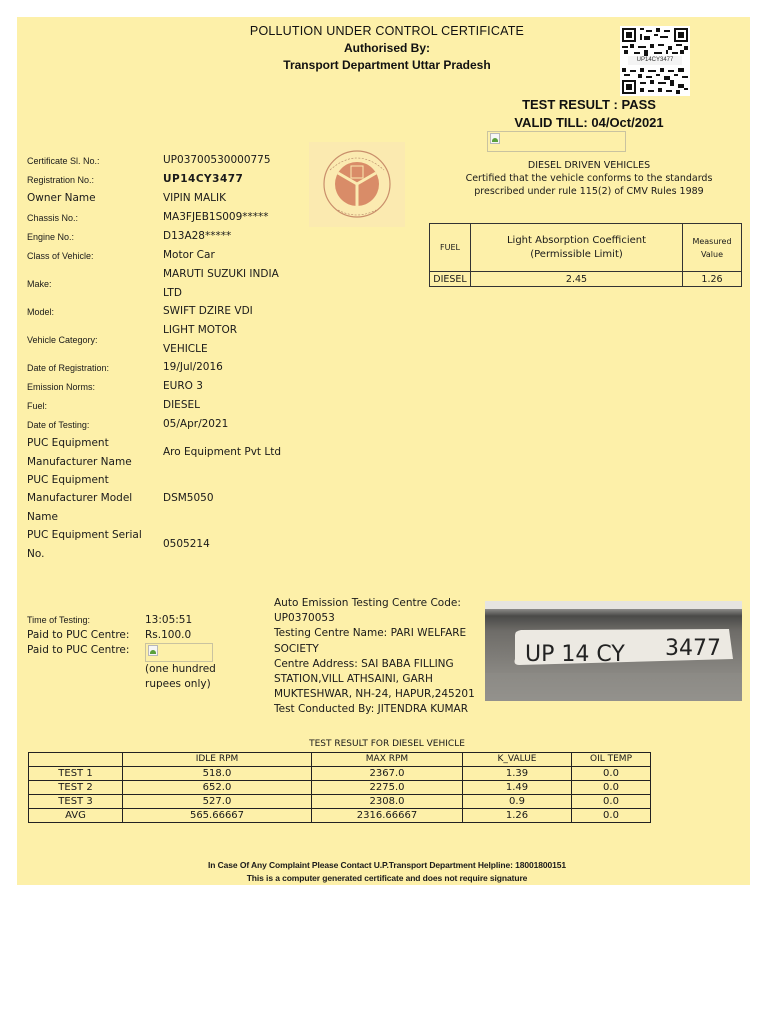  Describe the element at coordinates (450, 247) in the screenshot. I see `fuel-header: FUEL` at that location.